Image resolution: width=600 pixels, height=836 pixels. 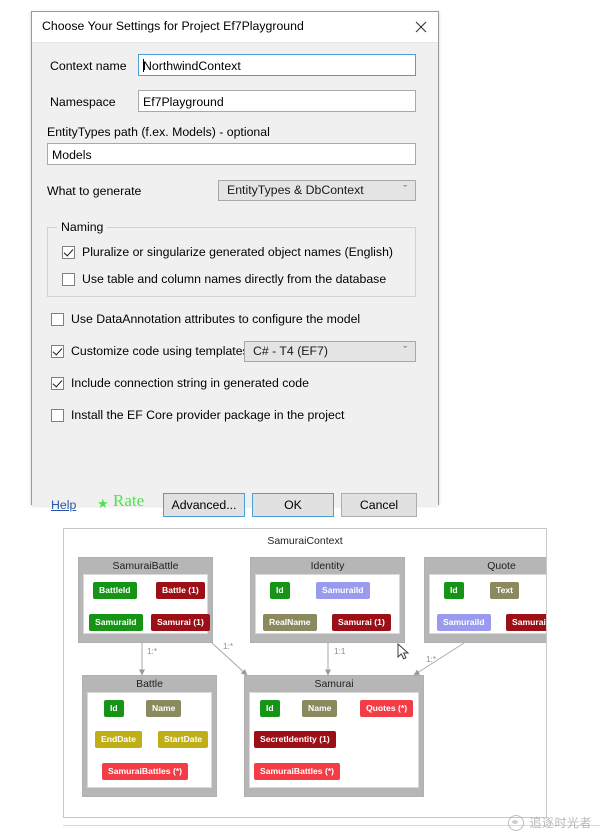 What do you see at coordinates (63, 505) in the screenshot?
I see `help-link: Help` at bounding box center [63, 505].